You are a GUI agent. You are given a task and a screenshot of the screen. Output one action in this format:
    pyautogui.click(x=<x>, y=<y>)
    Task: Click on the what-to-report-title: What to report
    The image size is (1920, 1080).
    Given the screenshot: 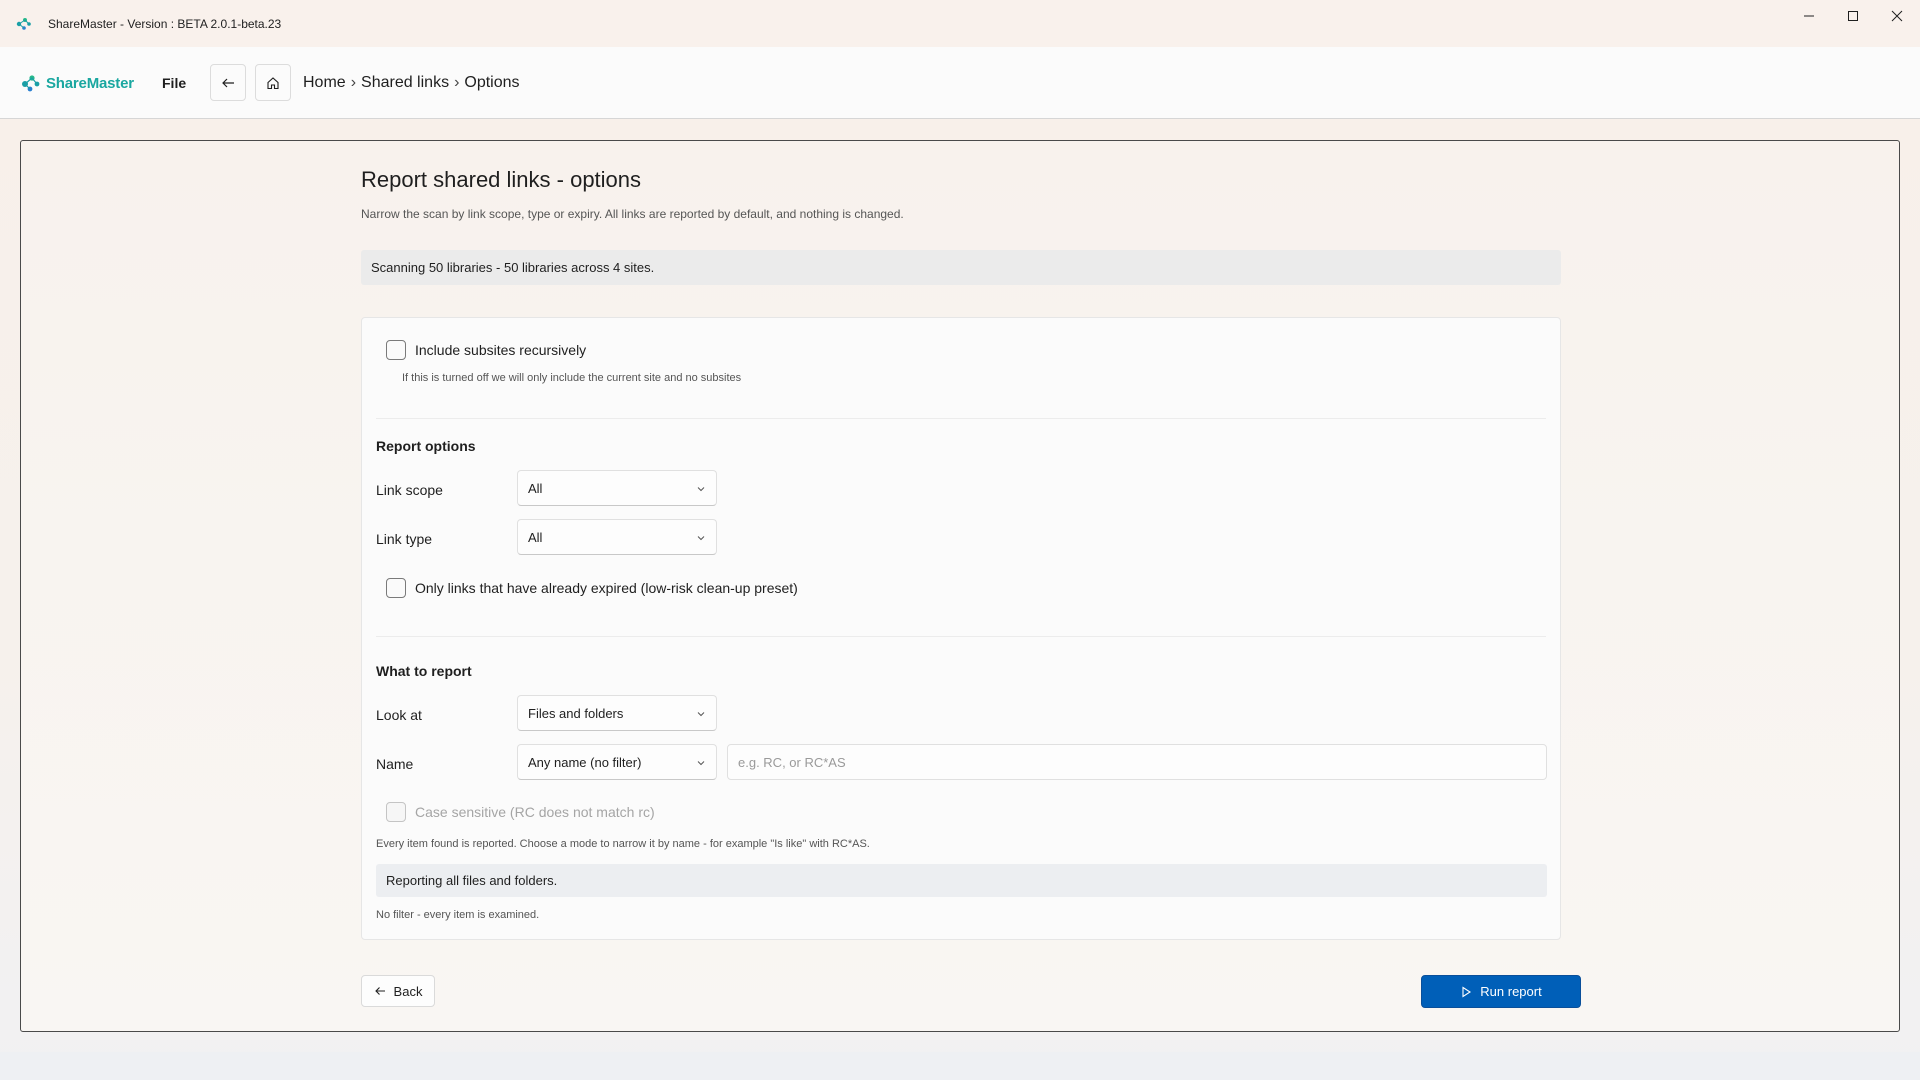 What is the action you would take?
    pyautogui.click(x=424, y=671)
    